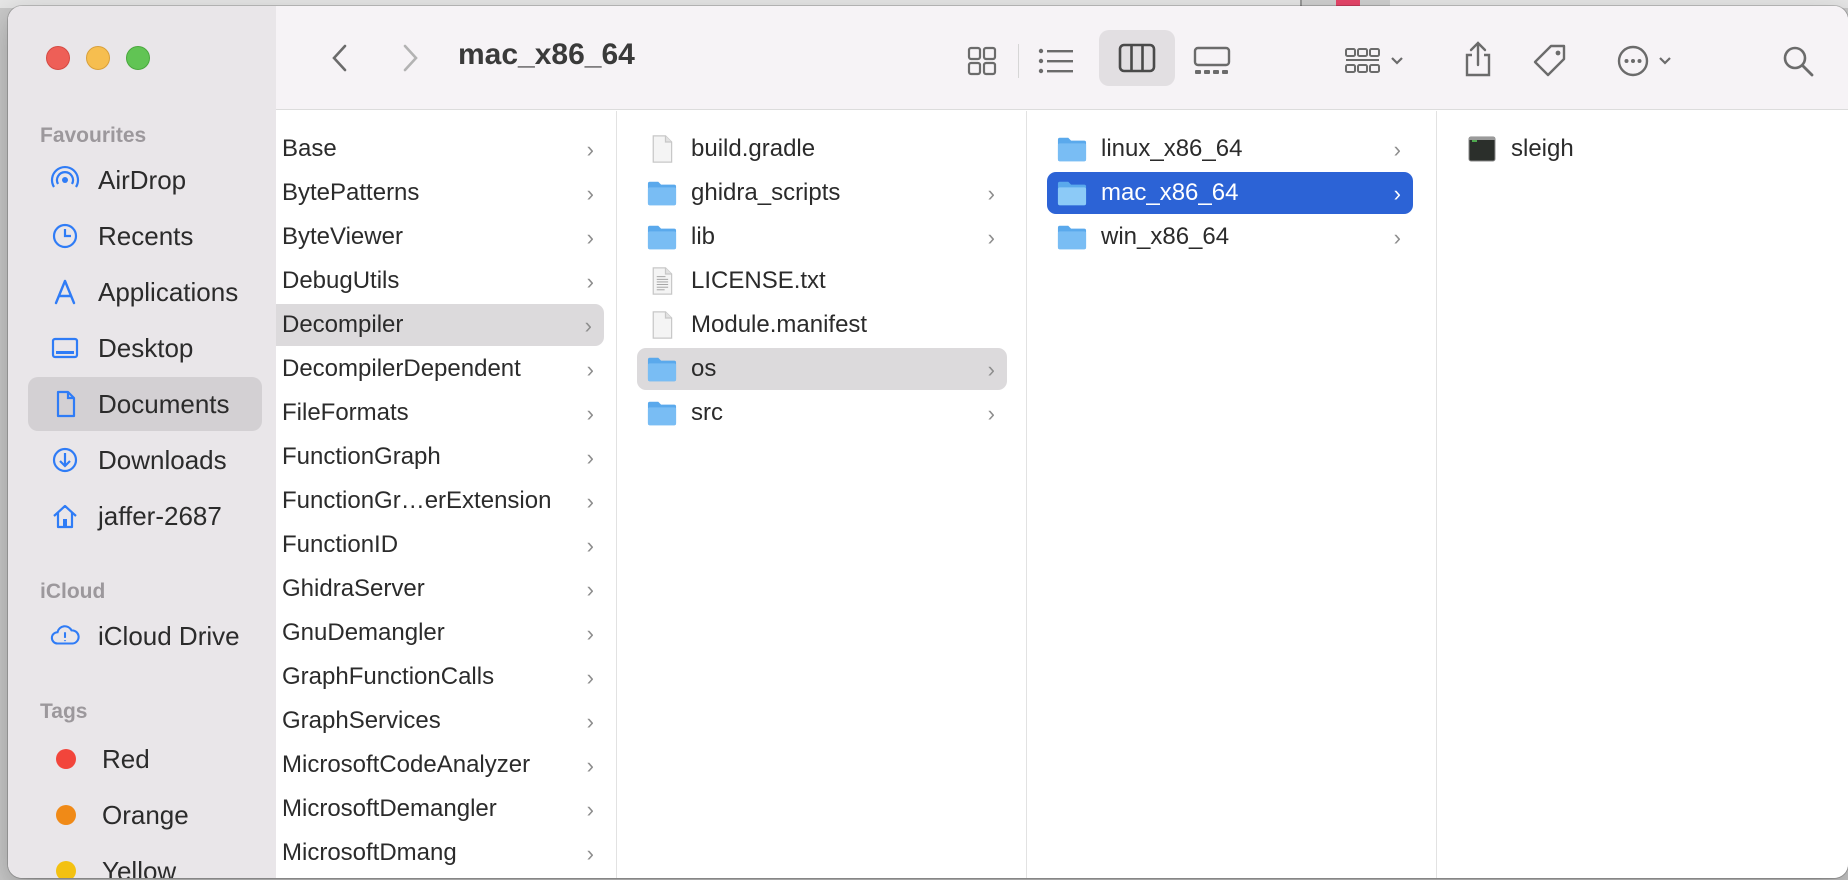 The image size is (1848, 880). I want to click on item-name: linux_x86_64, so click(1172, 148).